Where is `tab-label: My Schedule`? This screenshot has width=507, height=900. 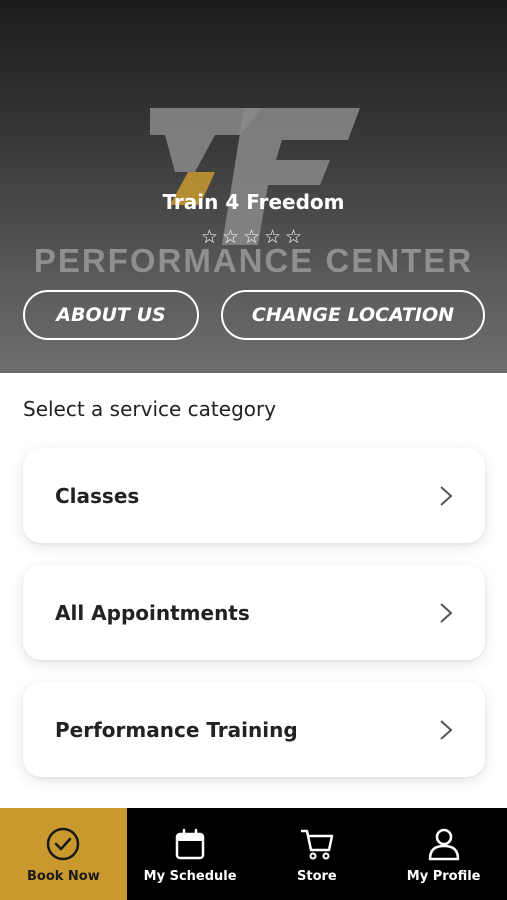
tab-label: My Schedule is located at coordinates (190, 876).